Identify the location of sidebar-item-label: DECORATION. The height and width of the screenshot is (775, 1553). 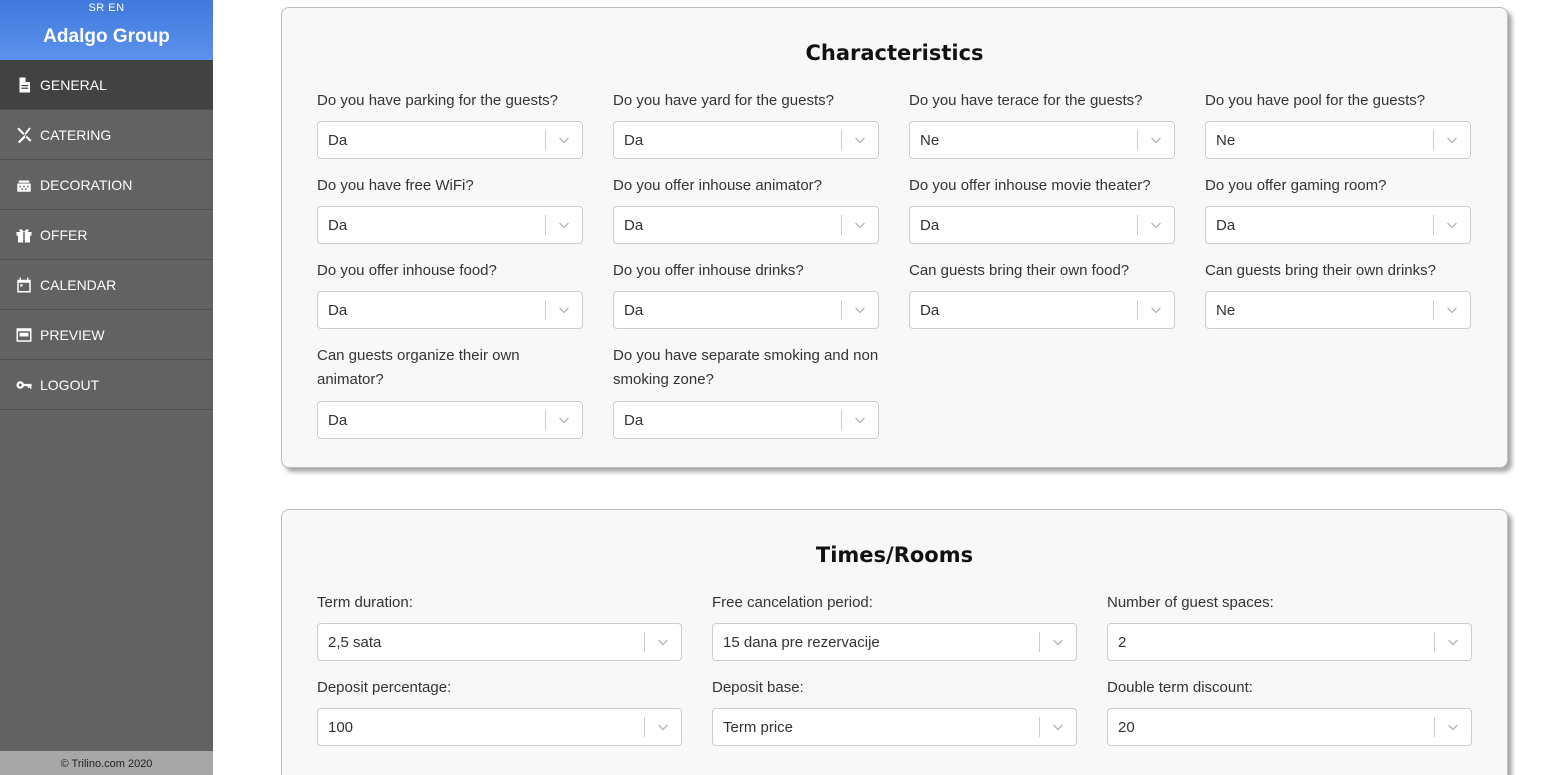
(86, 184).